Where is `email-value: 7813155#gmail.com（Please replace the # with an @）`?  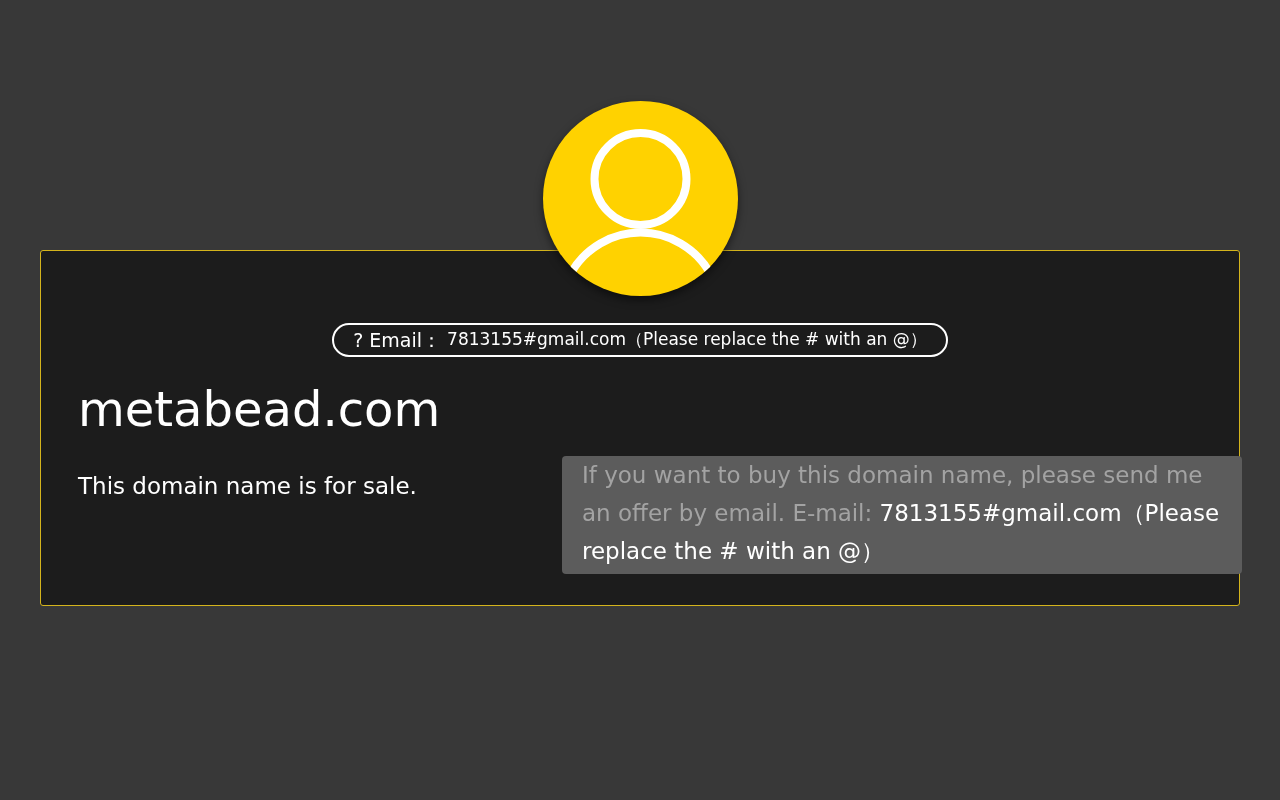 email-value: 7813155#gmail.com（Please replace the # with an @） is located at coordinates (687, 340).